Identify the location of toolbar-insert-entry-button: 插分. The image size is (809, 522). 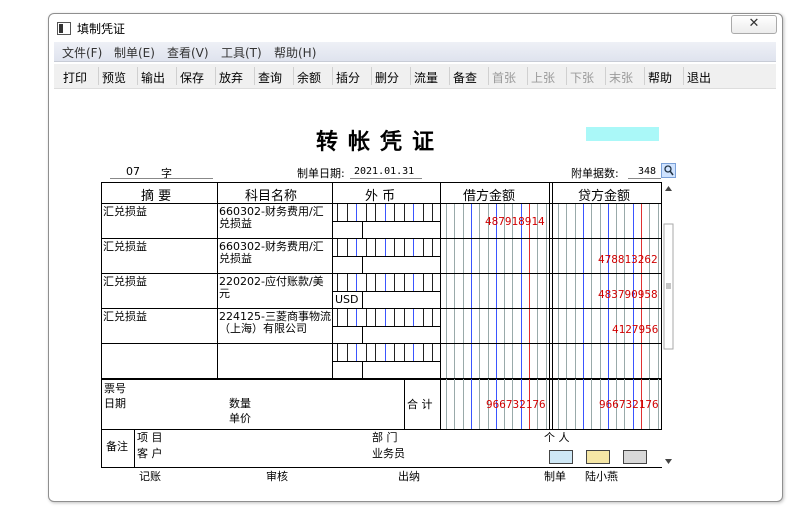
(348, 77).